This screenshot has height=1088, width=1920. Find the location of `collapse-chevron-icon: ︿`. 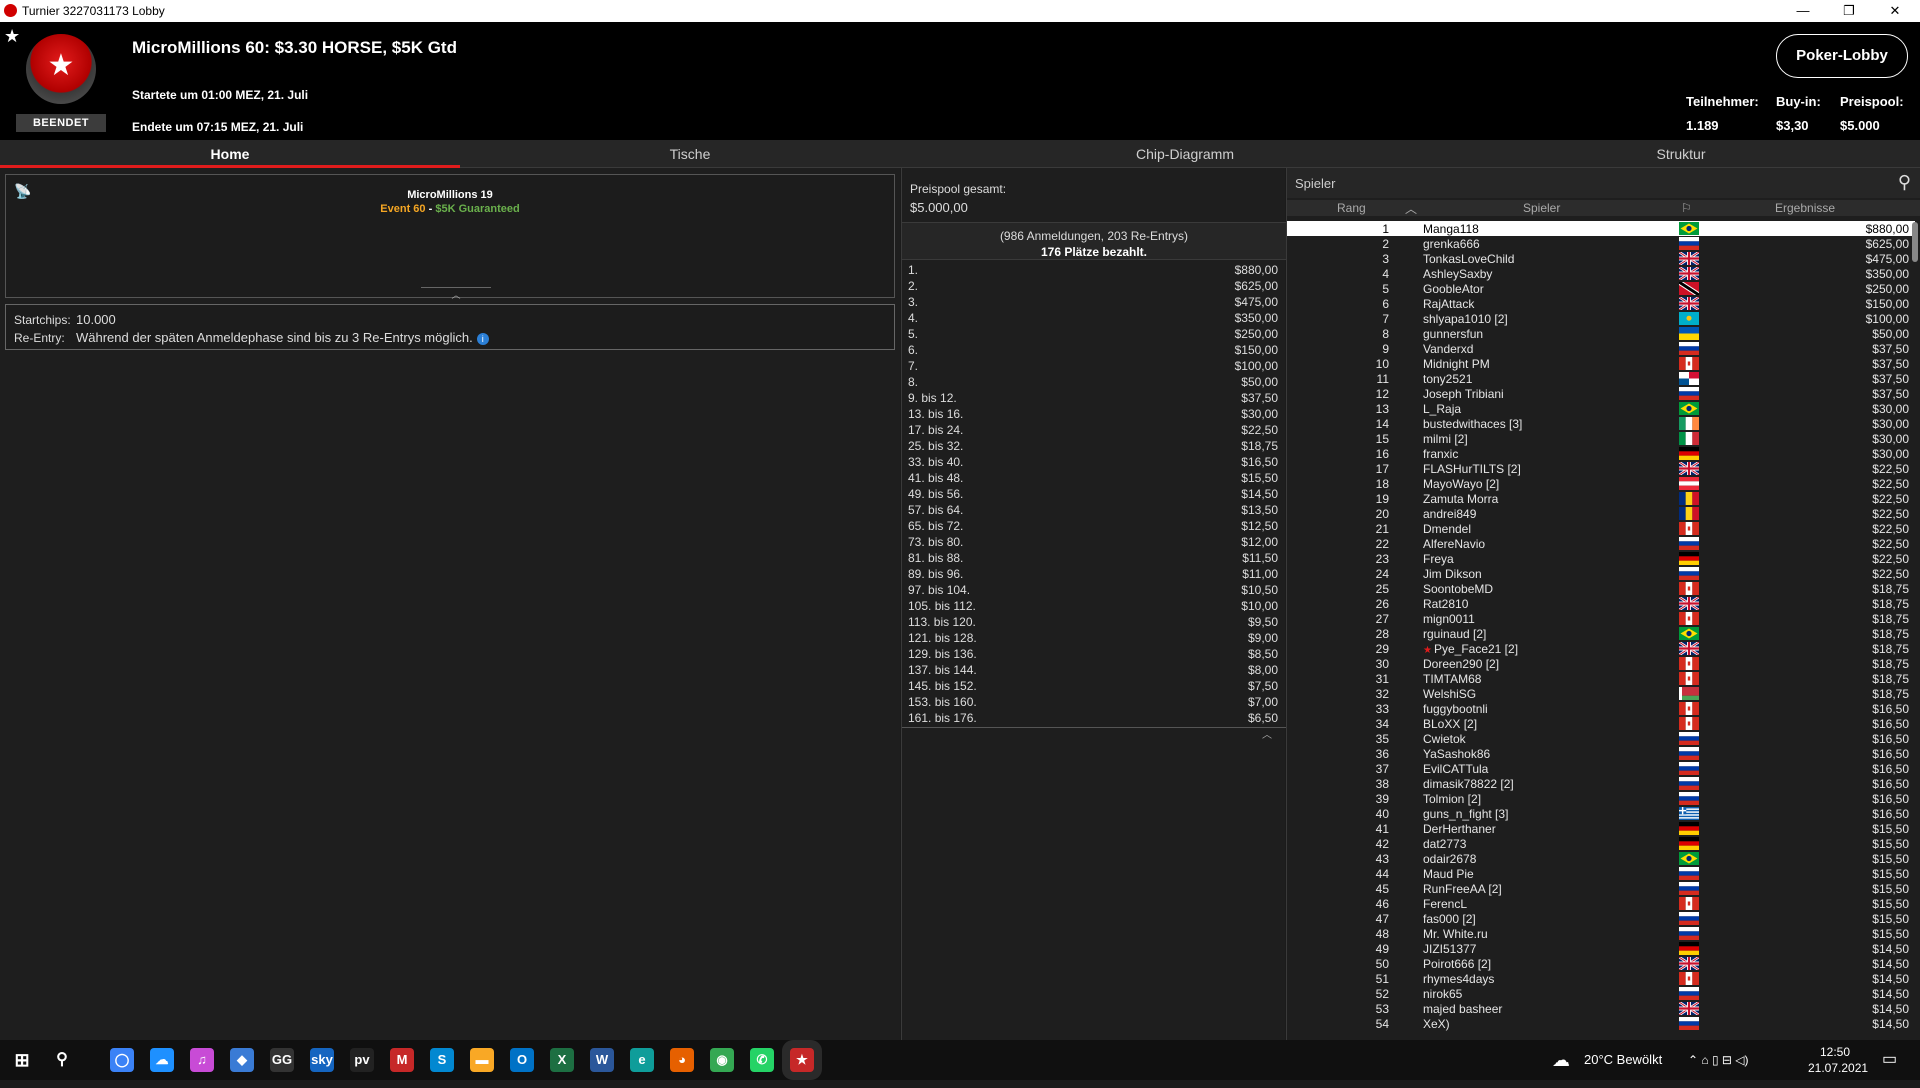

collapse-chevron-icon: ︿ is located at coordinates (456, 293).